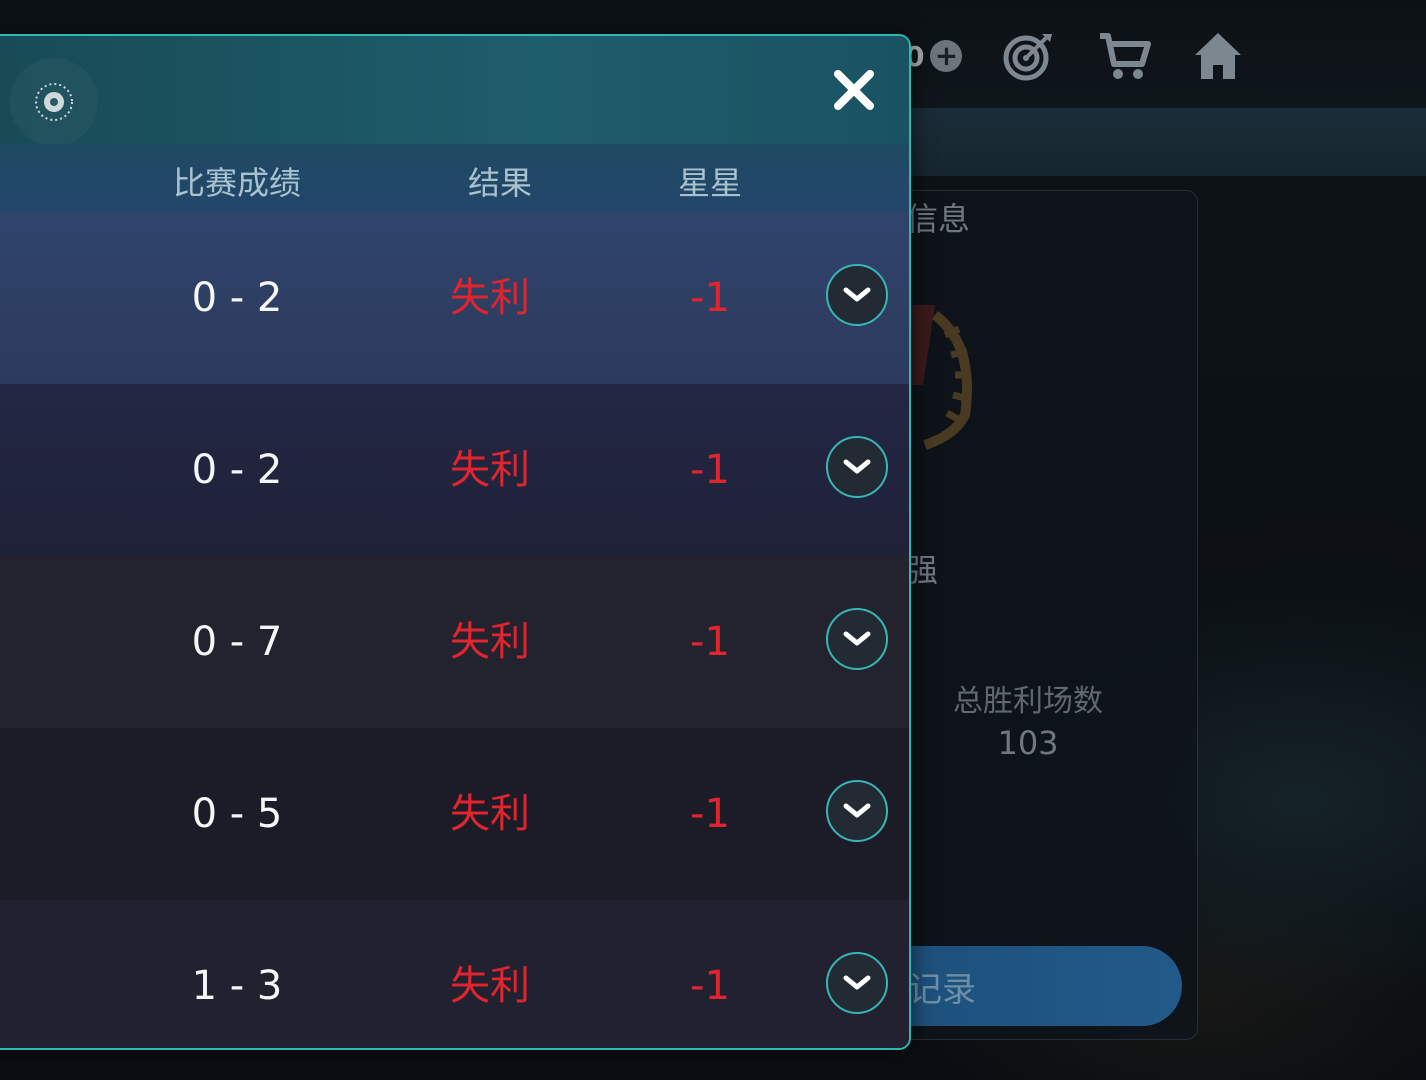 The width and height of the screenshot is (1426, 1080). What do you see at coordinates (454, 90) in the screenshot?
I see `modal-header` at bounding box center [454, 90].